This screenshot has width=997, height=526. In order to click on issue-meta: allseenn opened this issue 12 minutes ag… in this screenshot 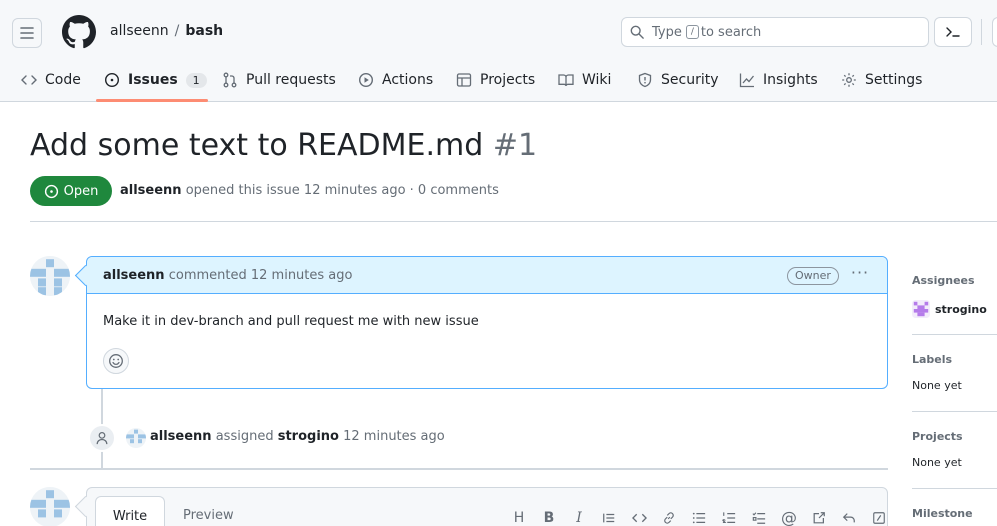, I will do `click(309, 190)`.